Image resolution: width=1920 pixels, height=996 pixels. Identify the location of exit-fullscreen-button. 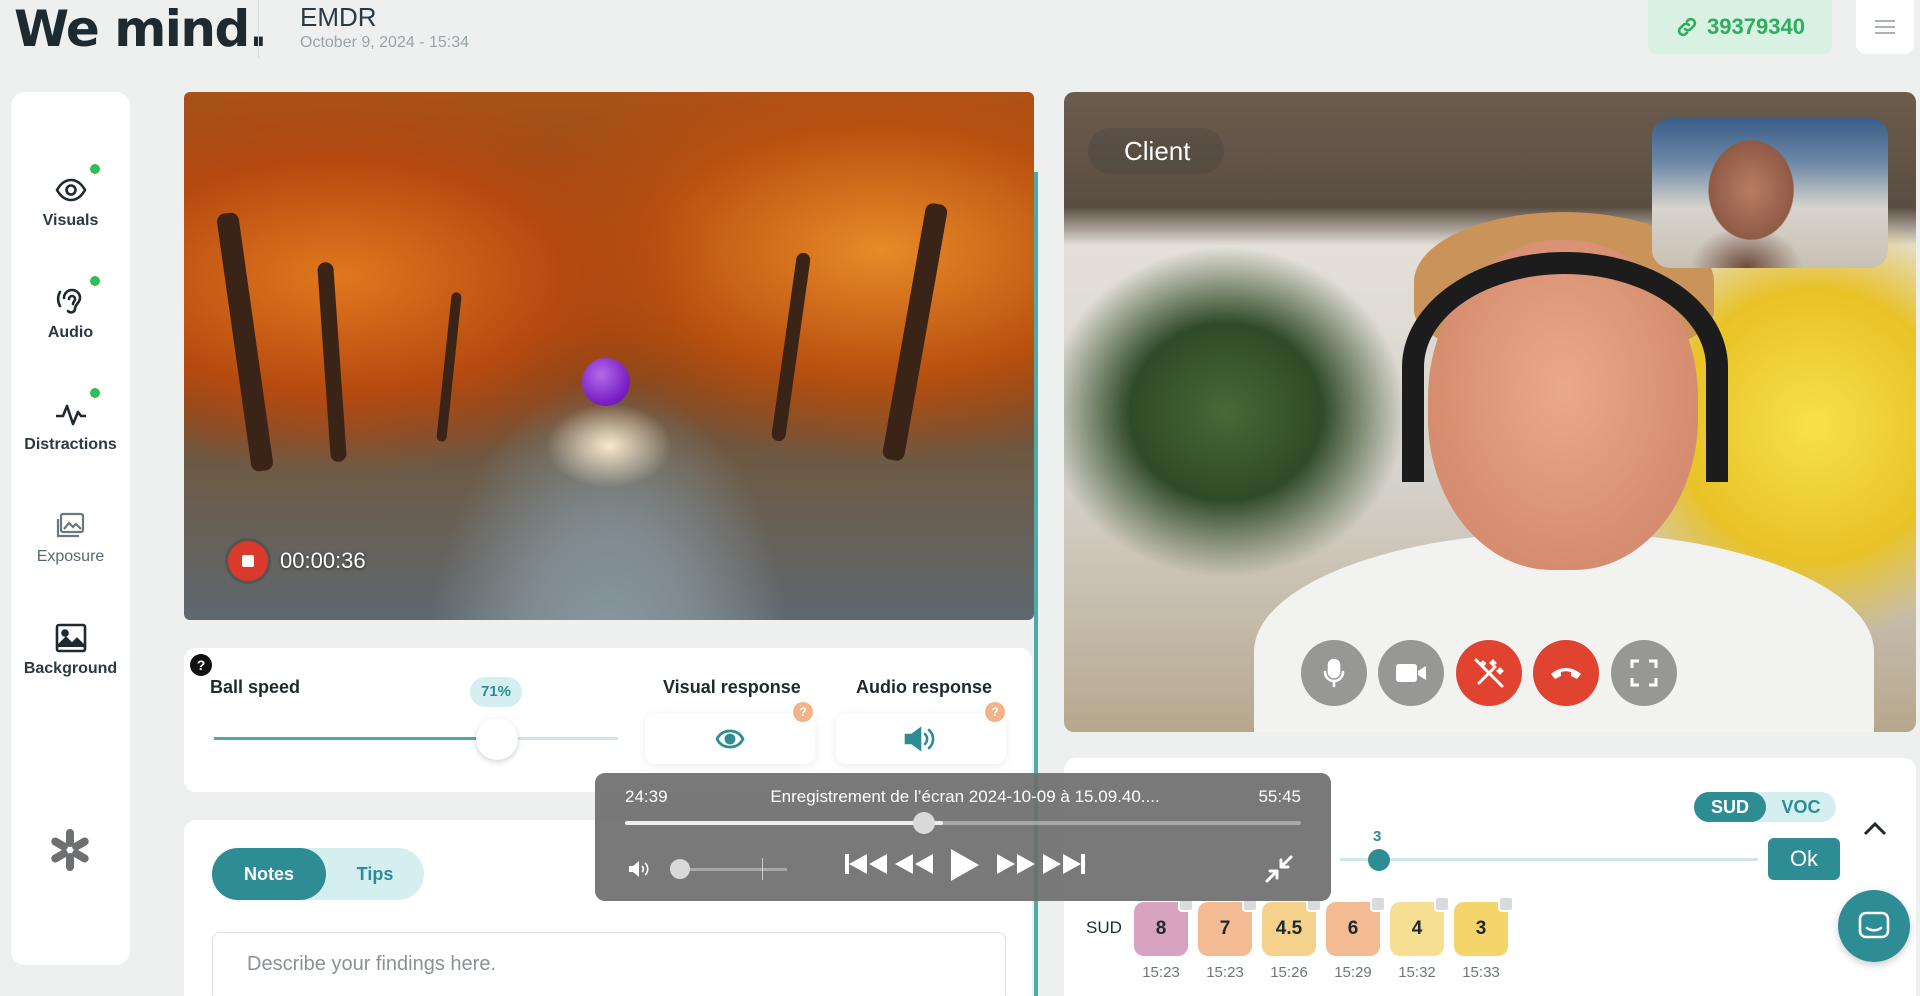
(1279, 869).